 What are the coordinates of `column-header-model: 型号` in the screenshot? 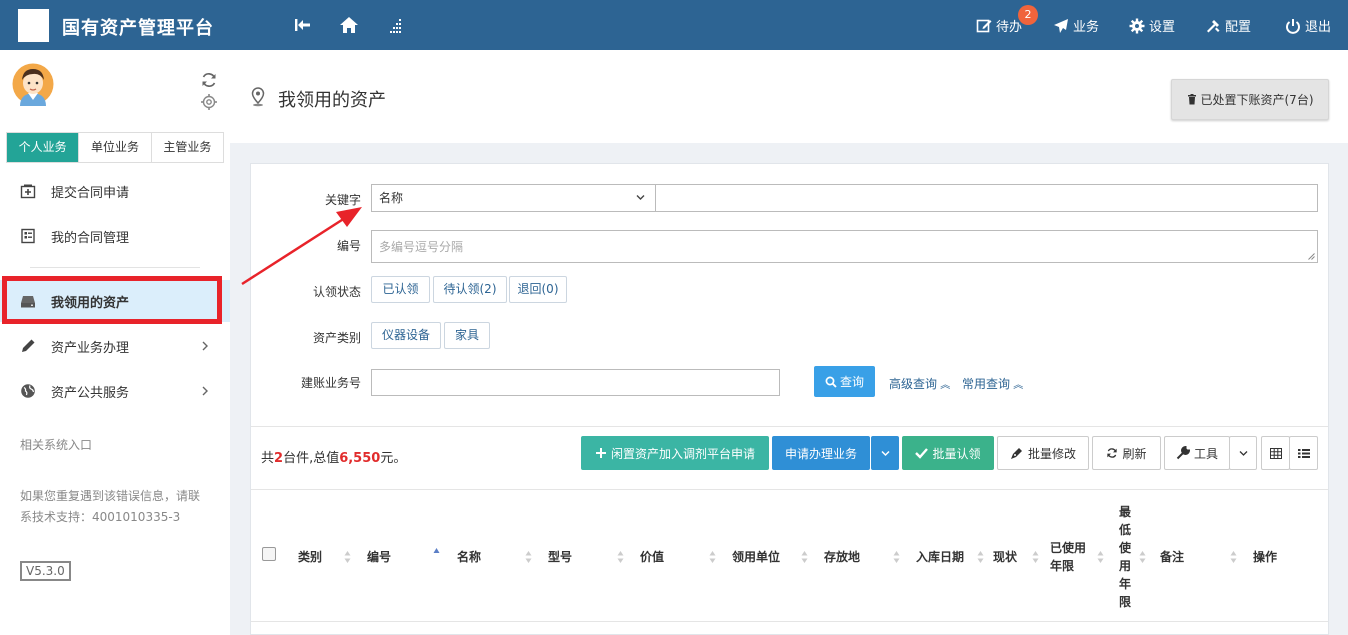 It's located at (560, 557).